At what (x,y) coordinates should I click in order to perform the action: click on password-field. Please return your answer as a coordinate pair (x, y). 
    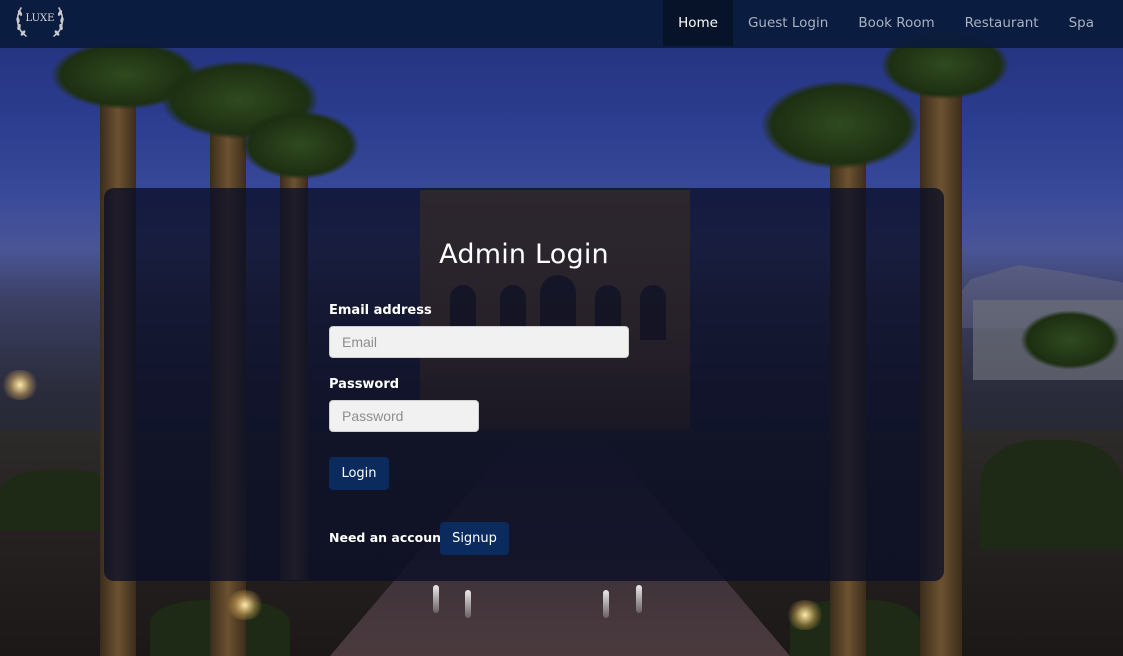
    Looking at the image, I should click on (404, 416).